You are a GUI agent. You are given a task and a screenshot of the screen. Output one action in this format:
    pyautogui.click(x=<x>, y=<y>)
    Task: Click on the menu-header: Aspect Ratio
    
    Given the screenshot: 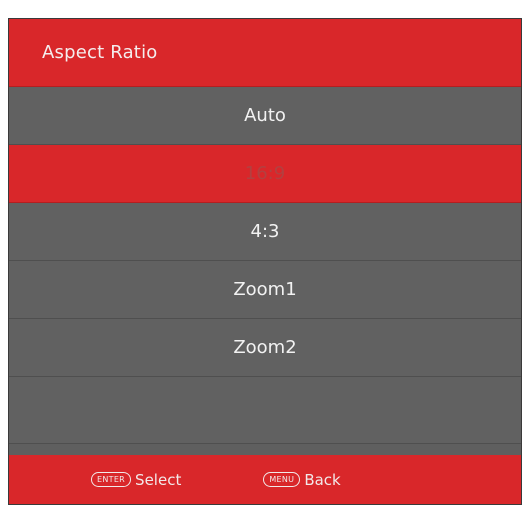 What is the action you would take?
    pyautogui.click(x=265, y=53)
    